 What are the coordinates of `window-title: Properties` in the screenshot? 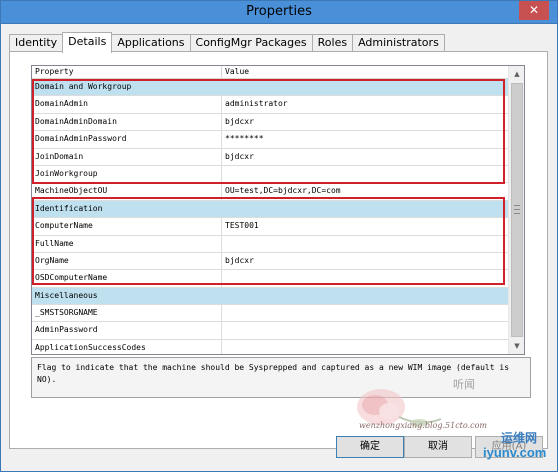 It's located at (279, 11).